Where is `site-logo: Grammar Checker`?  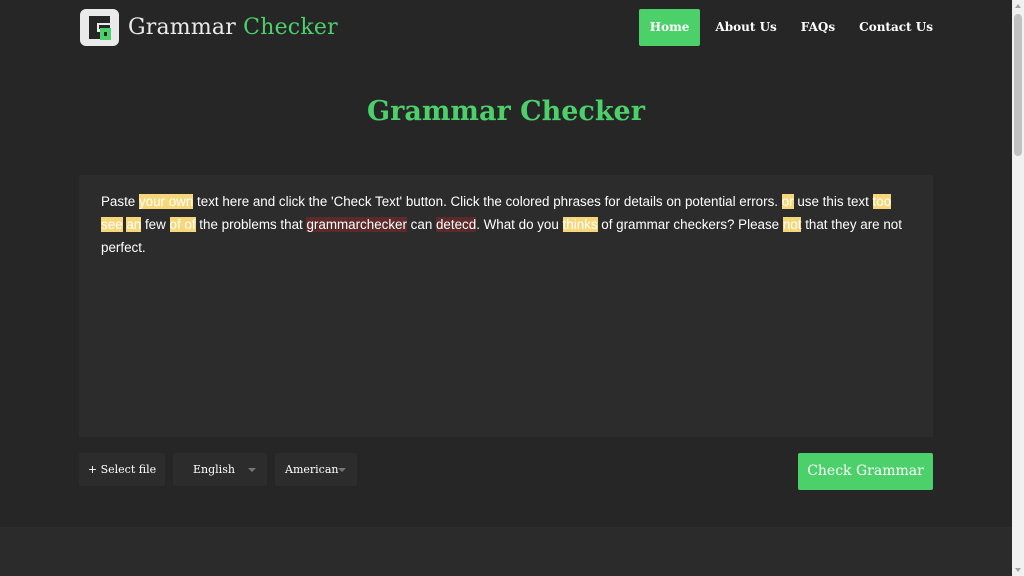 site-logo: Grammar Checker is located at coordinates (209, 27).